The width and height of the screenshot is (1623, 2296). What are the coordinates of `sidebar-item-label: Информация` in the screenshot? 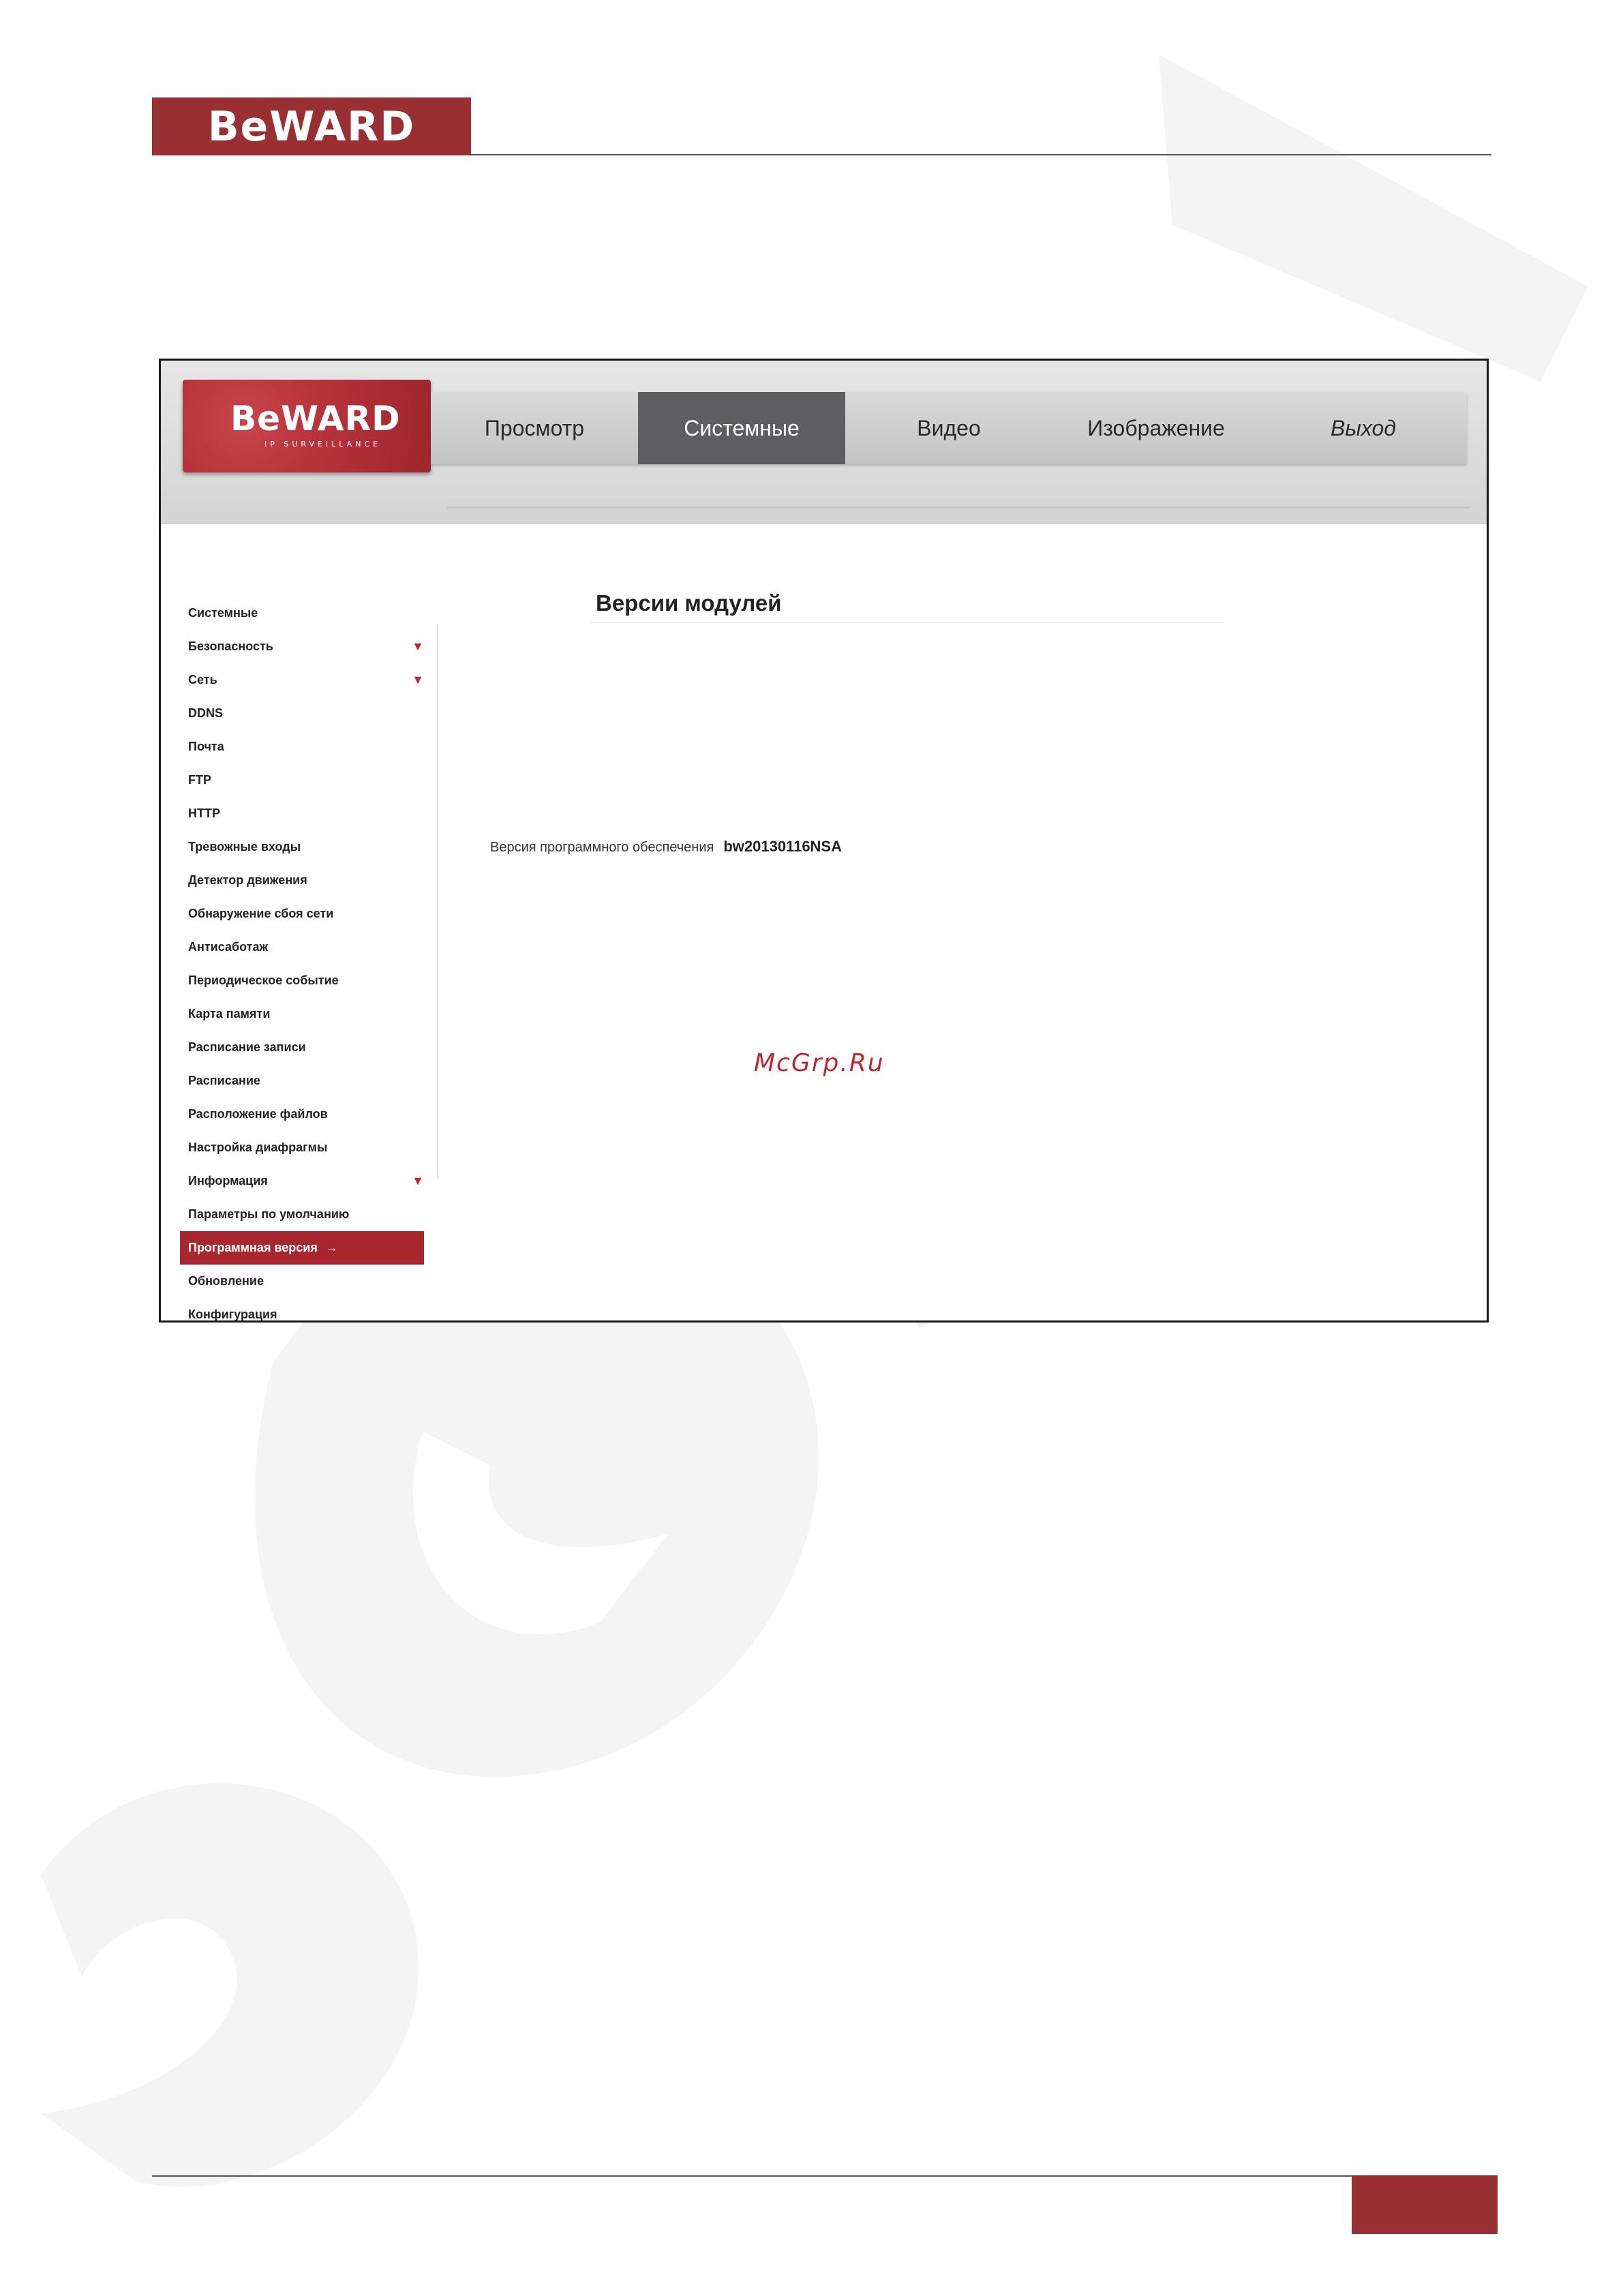 It's located at (228, 1181).